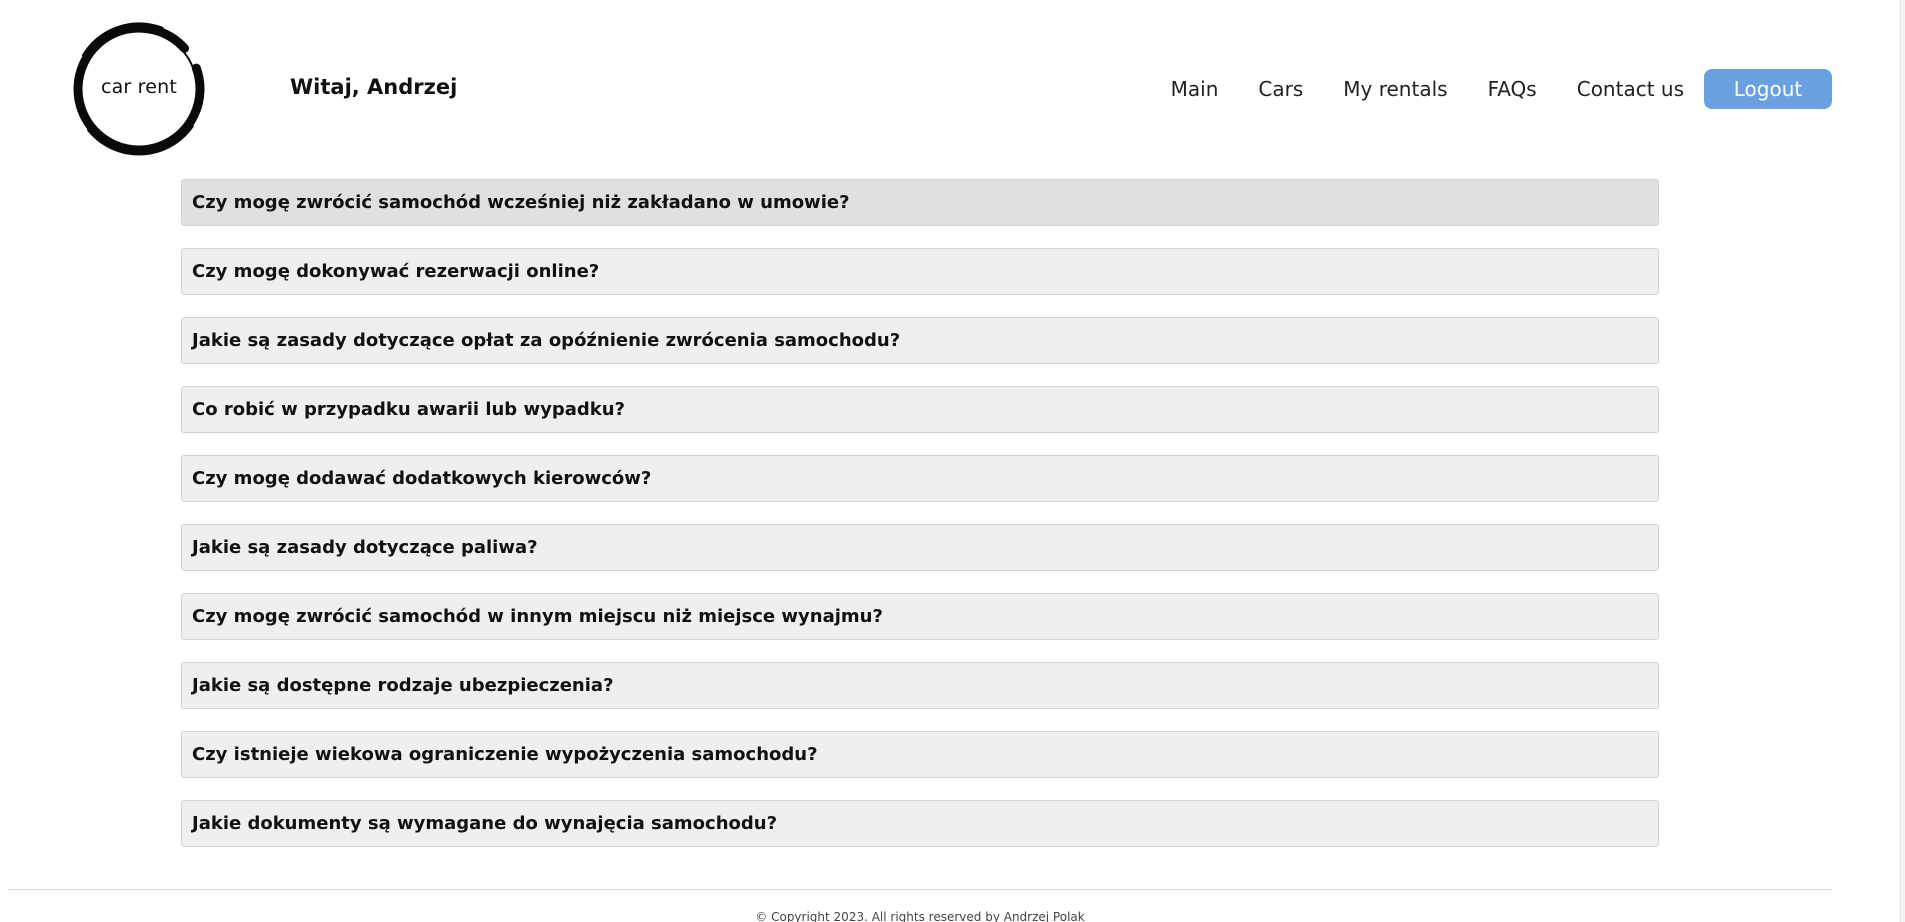  What do you see at coordinates (1630, 89) in the screenshot?
I see `nav-contact-us: Contact us` at bounding box center [1630, 89].